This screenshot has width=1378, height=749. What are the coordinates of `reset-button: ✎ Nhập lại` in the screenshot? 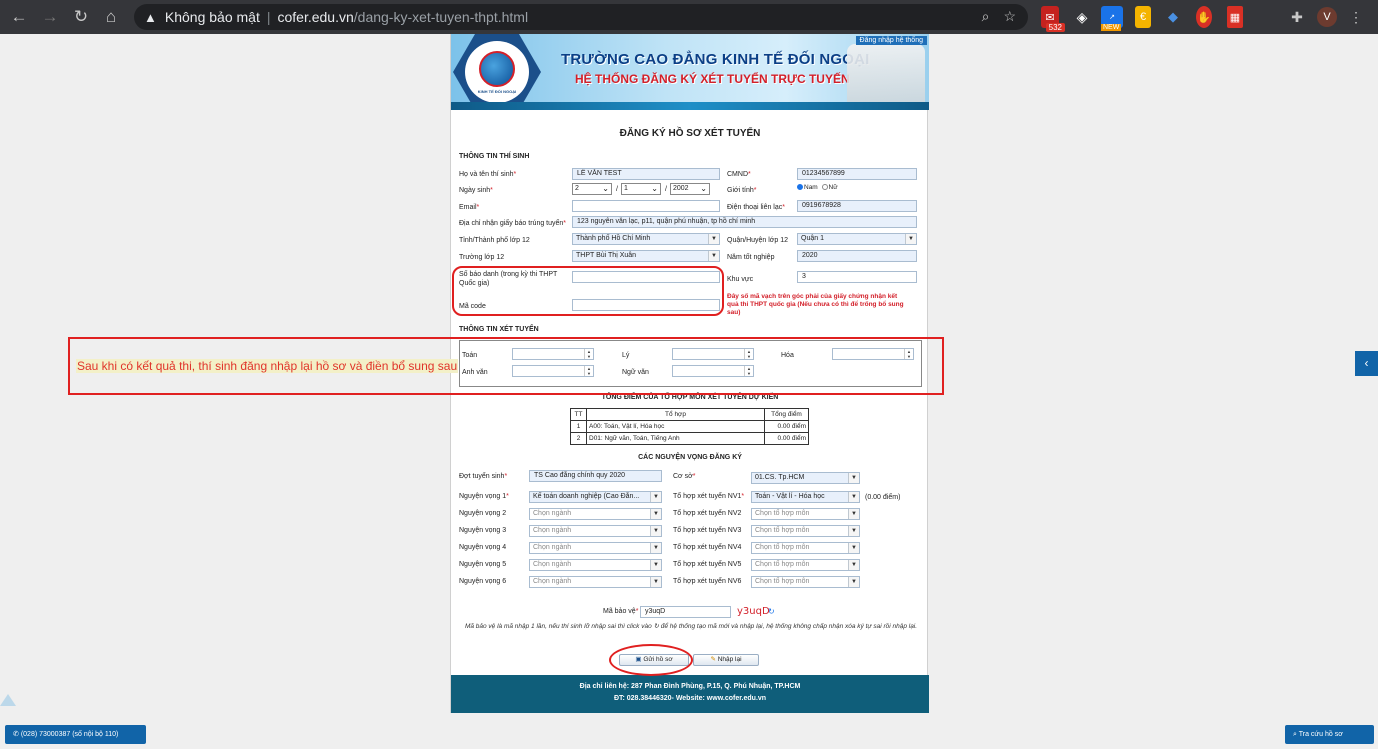 It's located at (726, 660).